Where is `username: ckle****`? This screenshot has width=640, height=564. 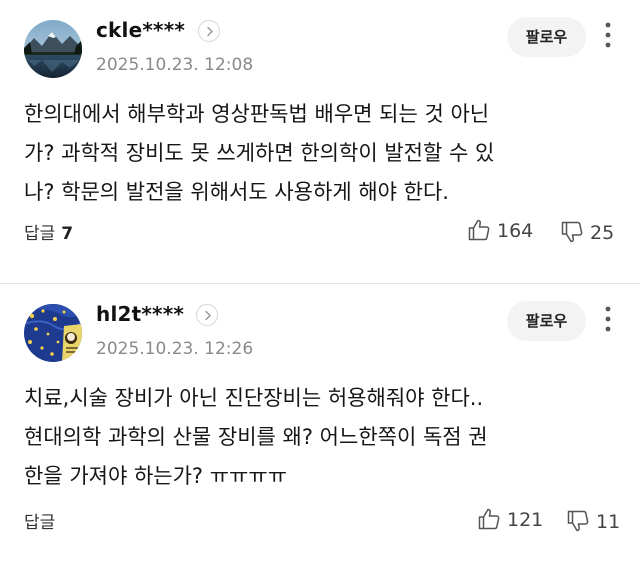 username: ckle**** is located at coordinates (140, 30).